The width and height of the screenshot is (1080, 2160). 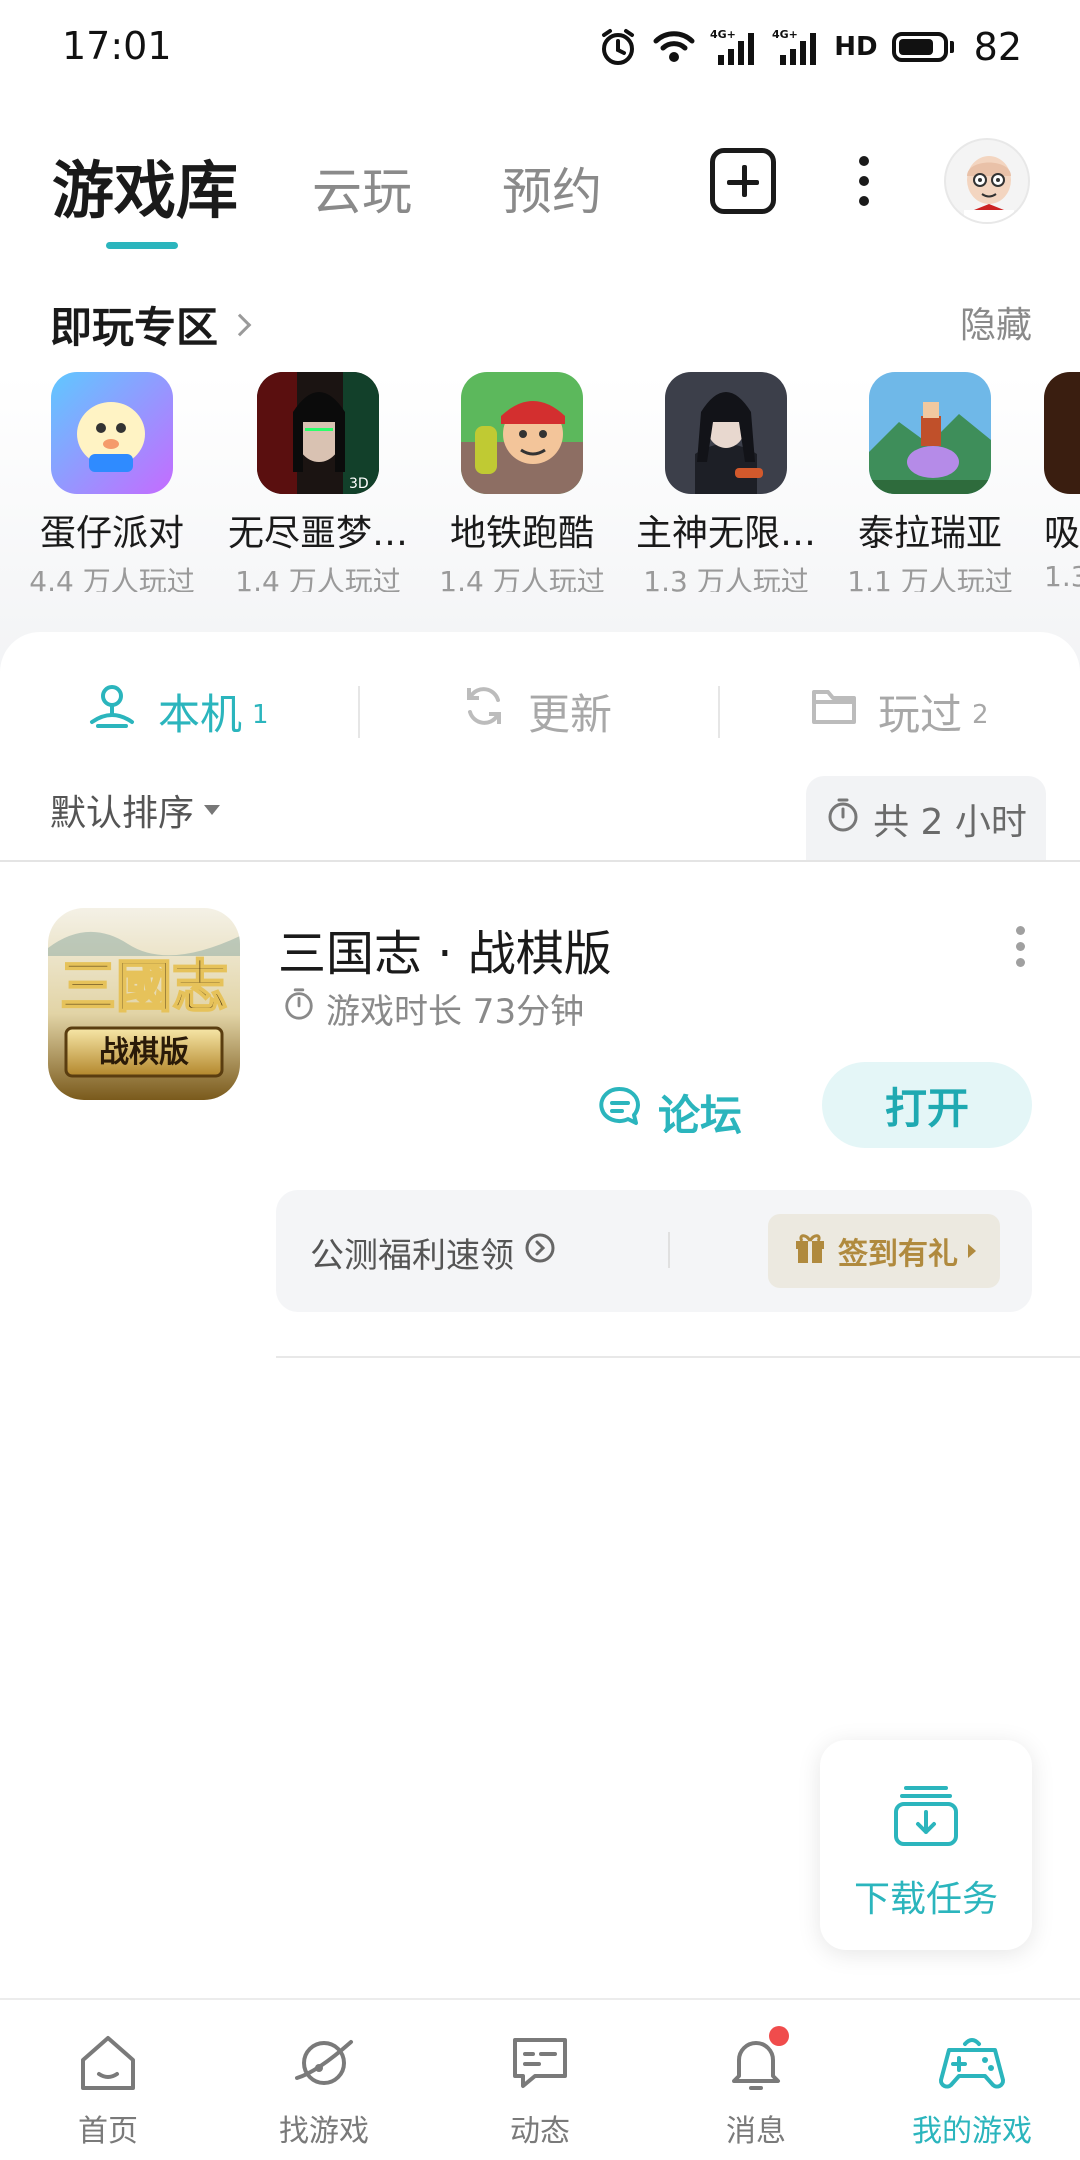 What do you see at coordinates (972, 2063) in the screenshot?
I see `gamepad-icon` at bounding box center [972, 2063].